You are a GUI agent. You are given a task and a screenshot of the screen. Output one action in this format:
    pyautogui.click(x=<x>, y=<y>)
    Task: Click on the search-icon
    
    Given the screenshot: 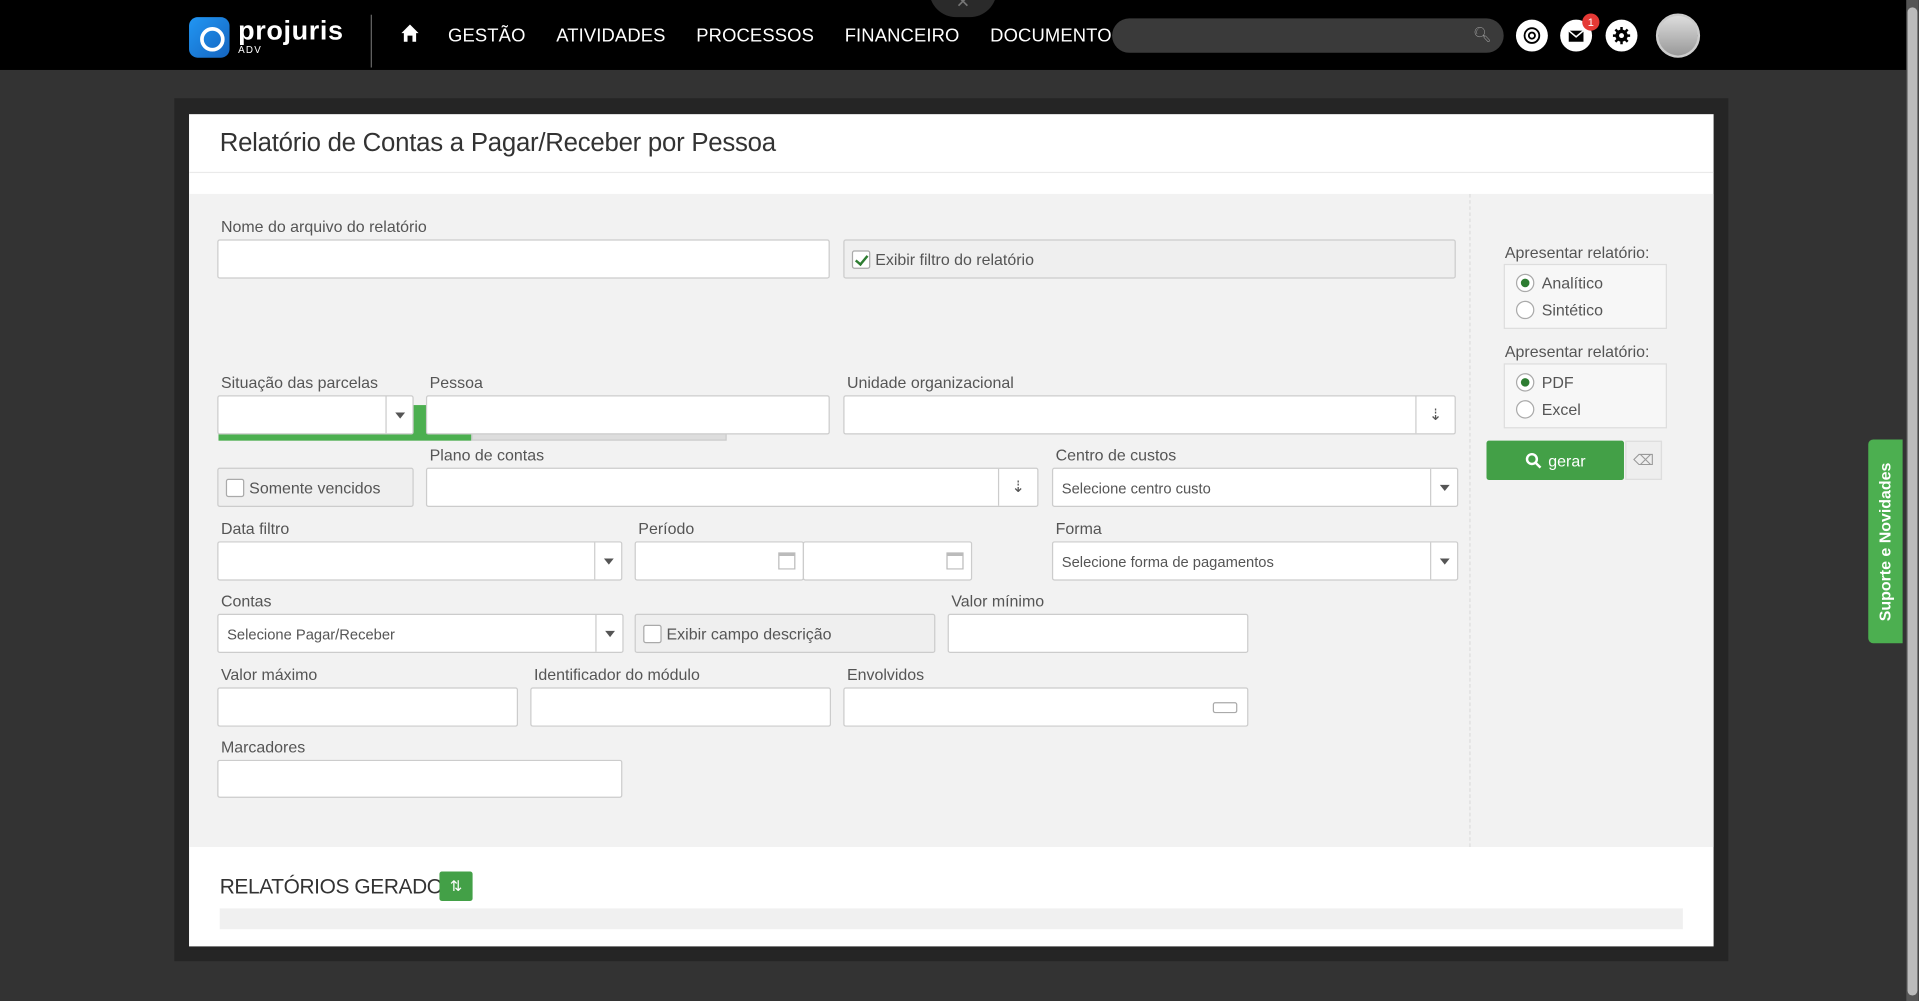 What is the action you would take?
    pyautogui.click(x=1534, y=460)
    